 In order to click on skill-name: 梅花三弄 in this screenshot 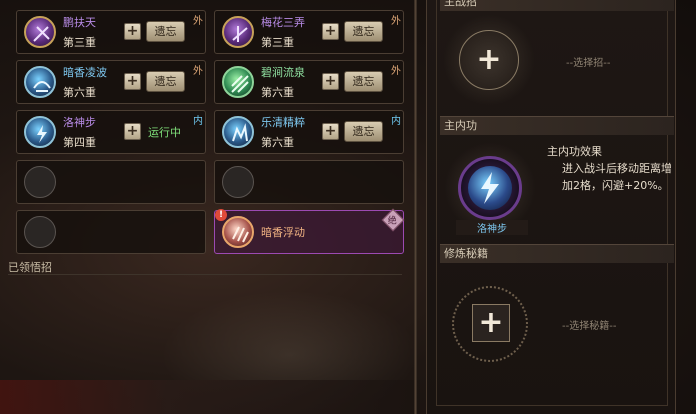, I will do `click(283, 22)`.